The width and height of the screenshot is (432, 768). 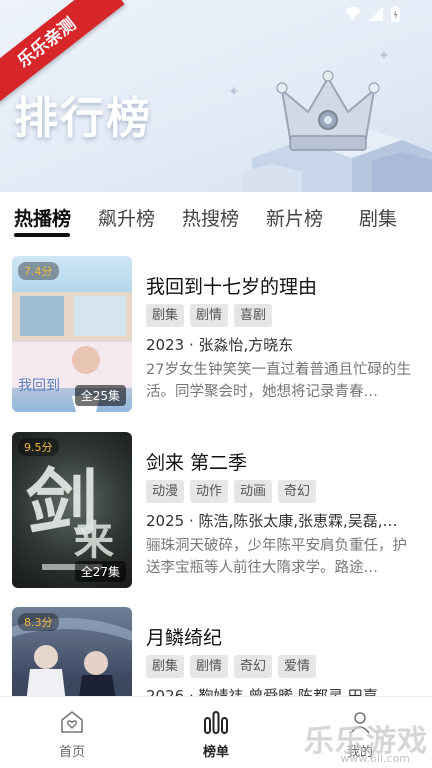 I want to click on poster-image: 我回到 7.4分 全25集, so click(x=72, y=334).